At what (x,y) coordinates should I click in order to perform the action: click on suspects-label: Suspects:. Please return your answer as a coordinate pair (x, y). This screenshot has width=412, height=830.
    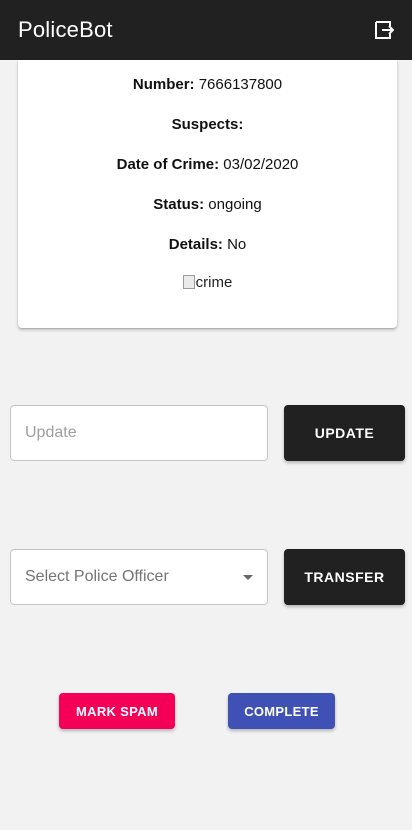
    Looking at the image, I should click on (207, 124).